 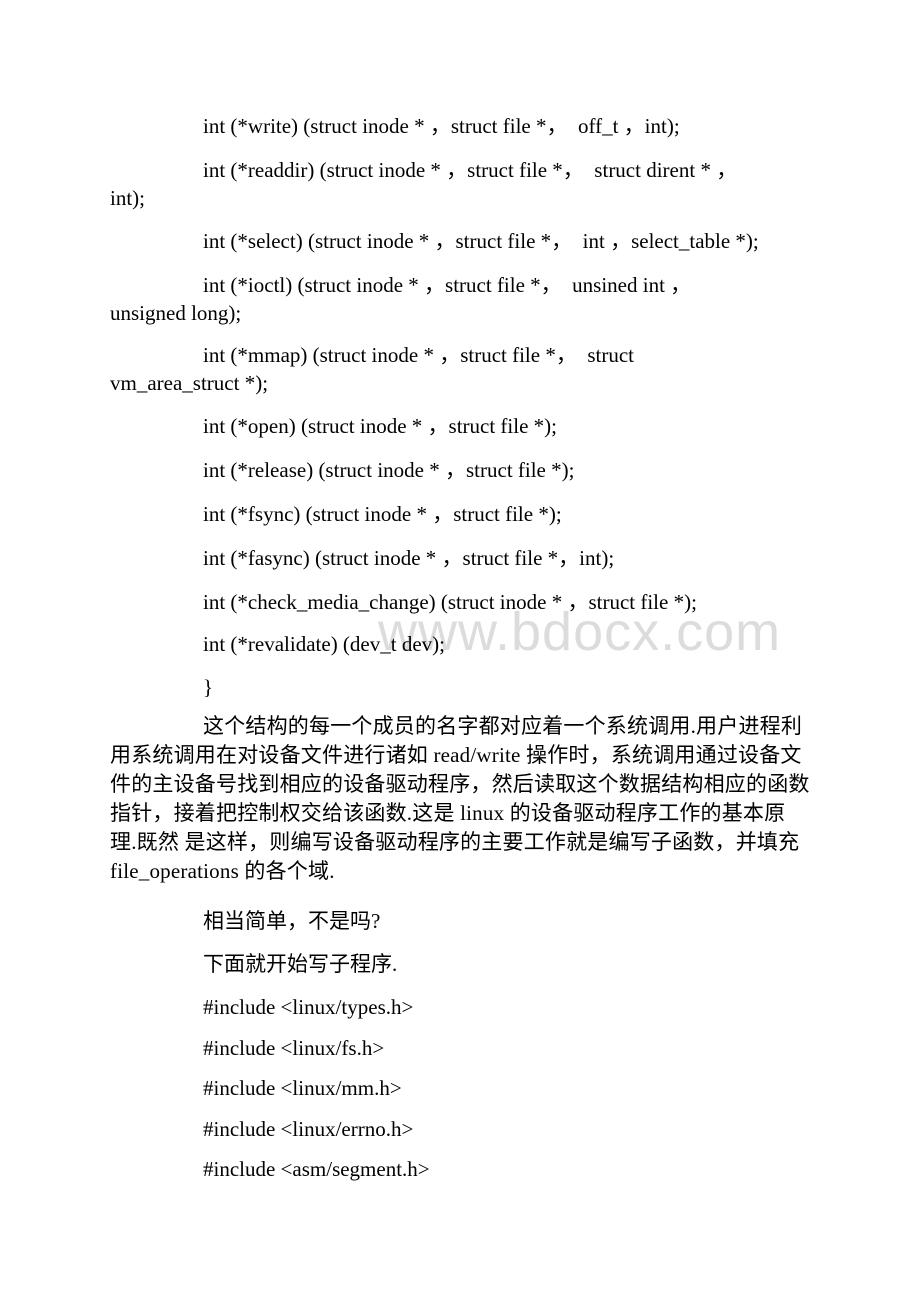 What do you see at coordinates (127, 198) in the screenshot?
I see `code-line-readdir-cont: int);` at bounding box center [127, 198].